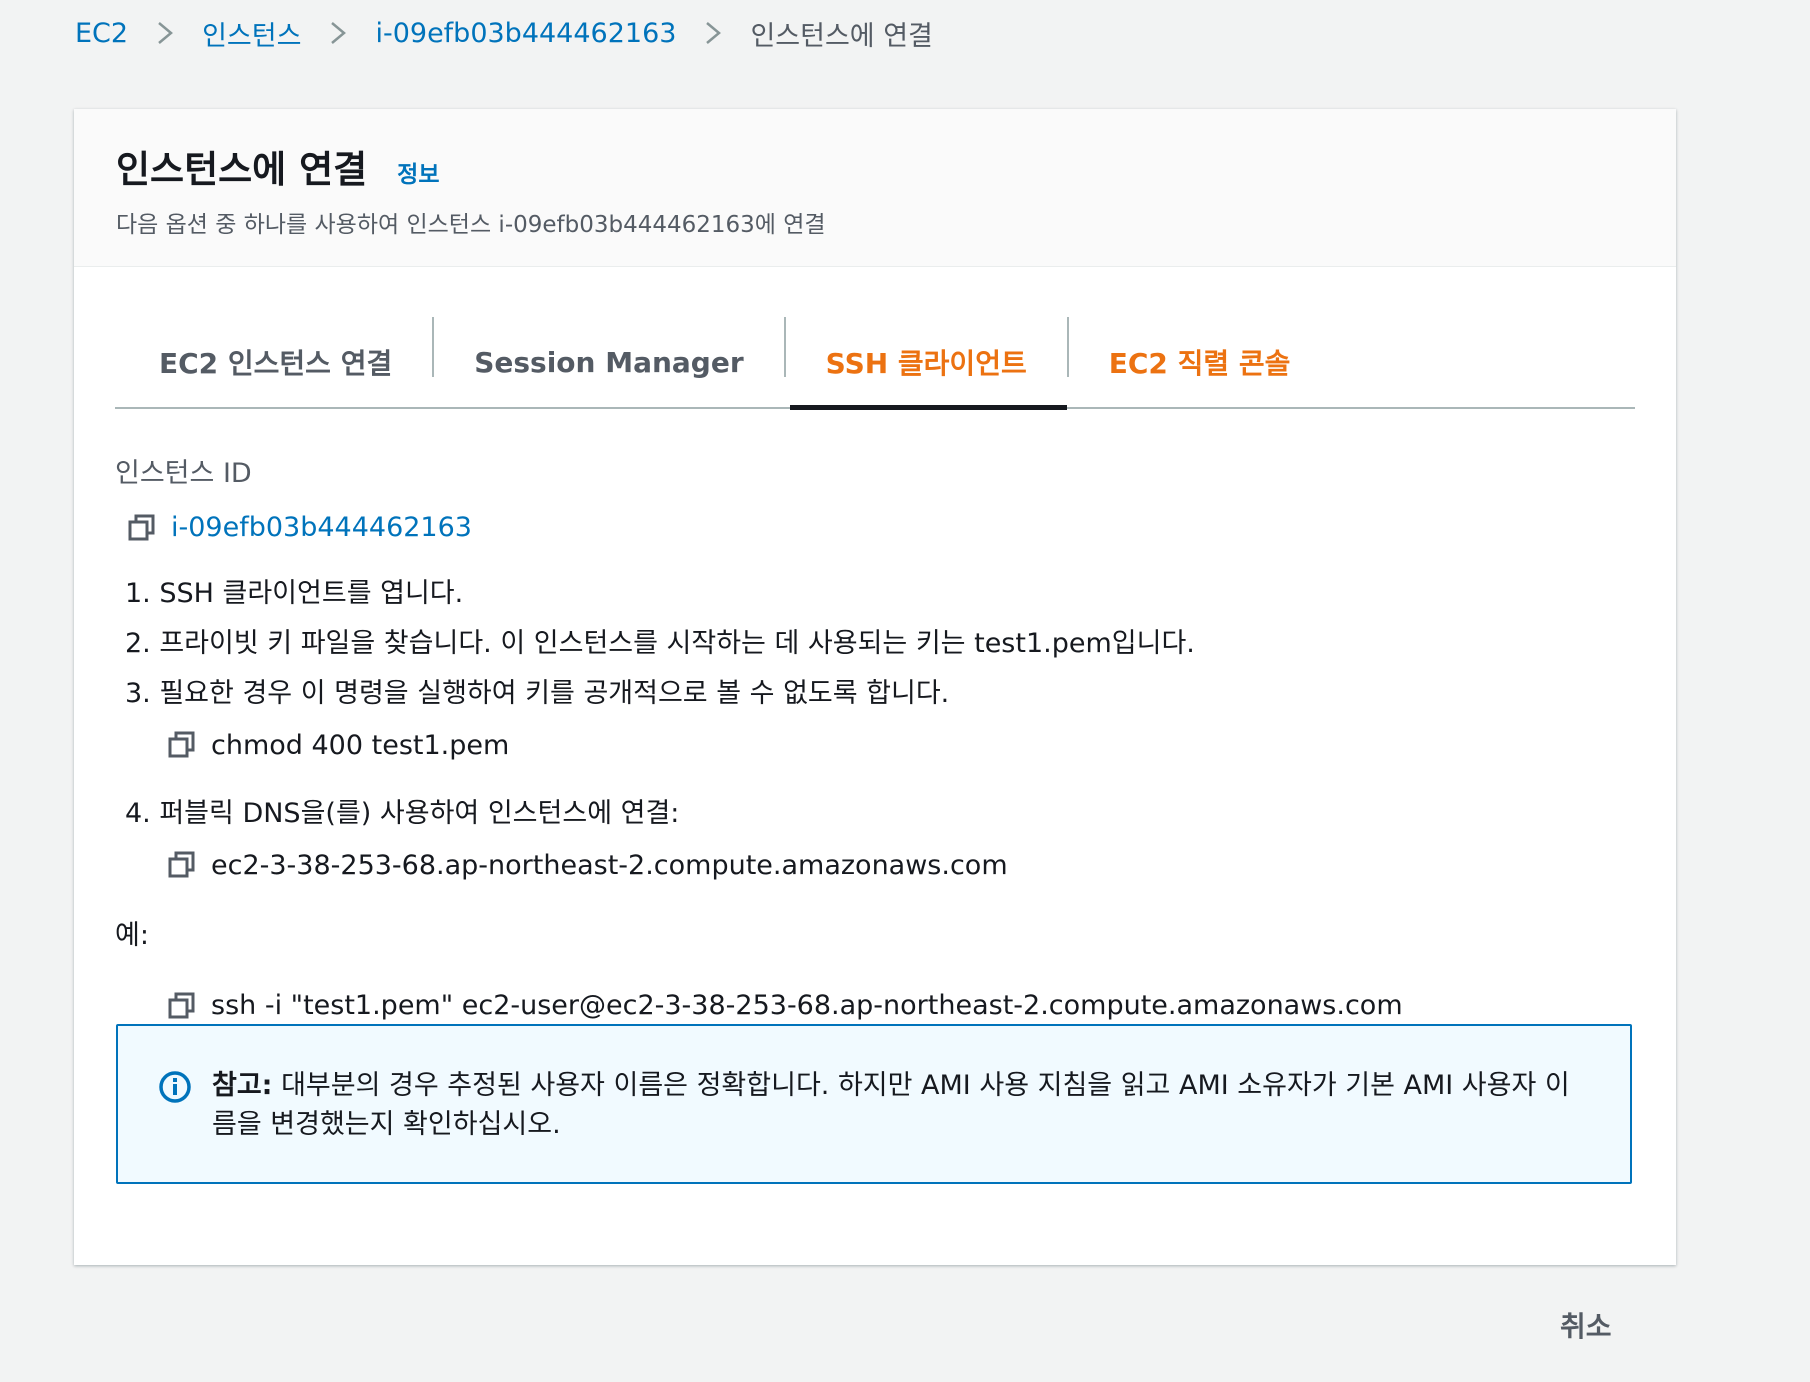 The height and width of the screenshot is (1382, 1810). I want to click on step-1: 1. SSH 클라이언트를 엽니다., so click(294, 593).